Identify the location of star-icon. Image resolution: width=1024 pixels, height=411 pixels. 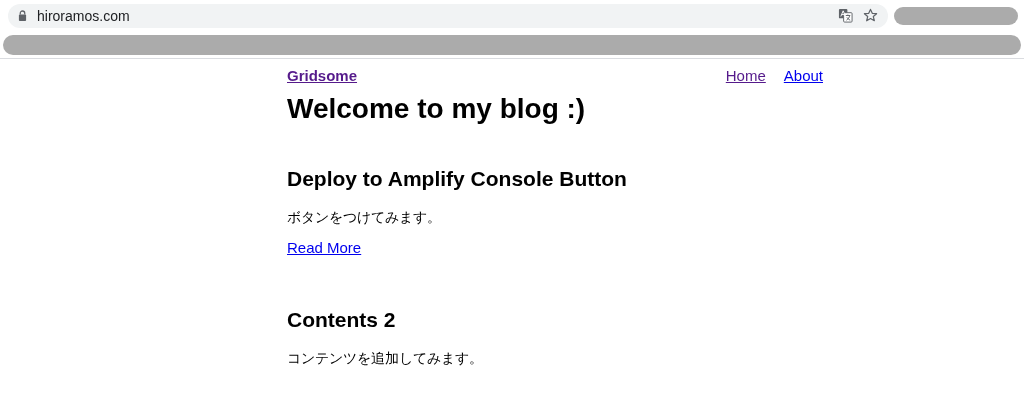
(870, 15).